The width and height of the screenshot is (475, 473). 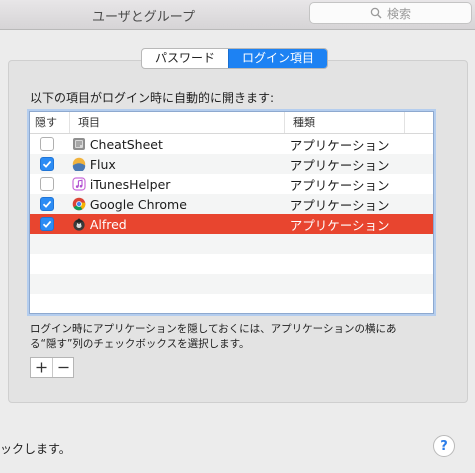 What do you see at coordinates (79, 204) in the screenshot?
I see `chrome-icon` at bounding box center [79, 204].